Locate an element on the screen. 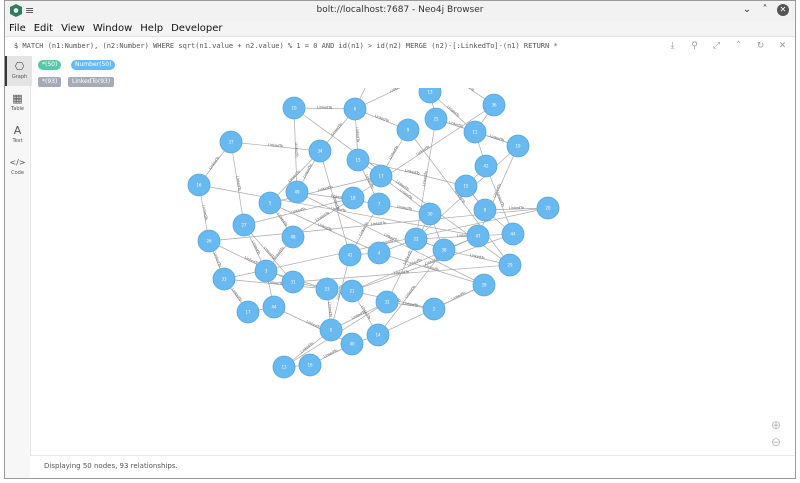  graph-node-label: 7 is located at coordinates (379, 204).